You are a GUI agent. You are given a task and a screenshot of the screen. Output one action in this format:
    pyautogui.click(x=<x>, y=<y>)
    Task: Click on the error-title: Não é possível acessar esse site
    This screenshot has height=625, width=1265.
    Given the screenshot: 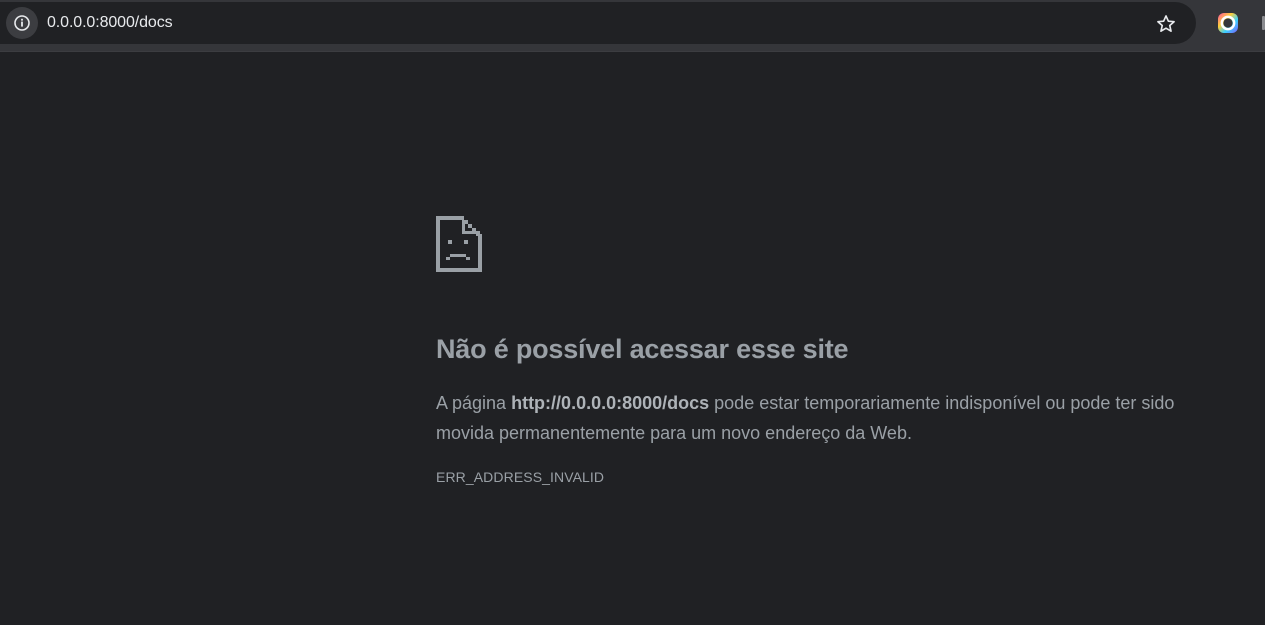 What is the action you would take?
    pyautogui.click(x=642, y=349)
    